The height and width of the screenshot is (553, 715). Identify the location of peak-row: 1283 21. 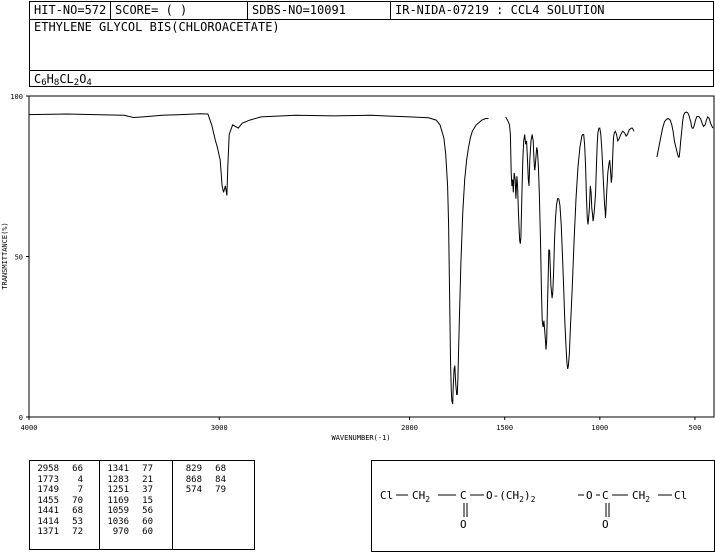
(129, 480).